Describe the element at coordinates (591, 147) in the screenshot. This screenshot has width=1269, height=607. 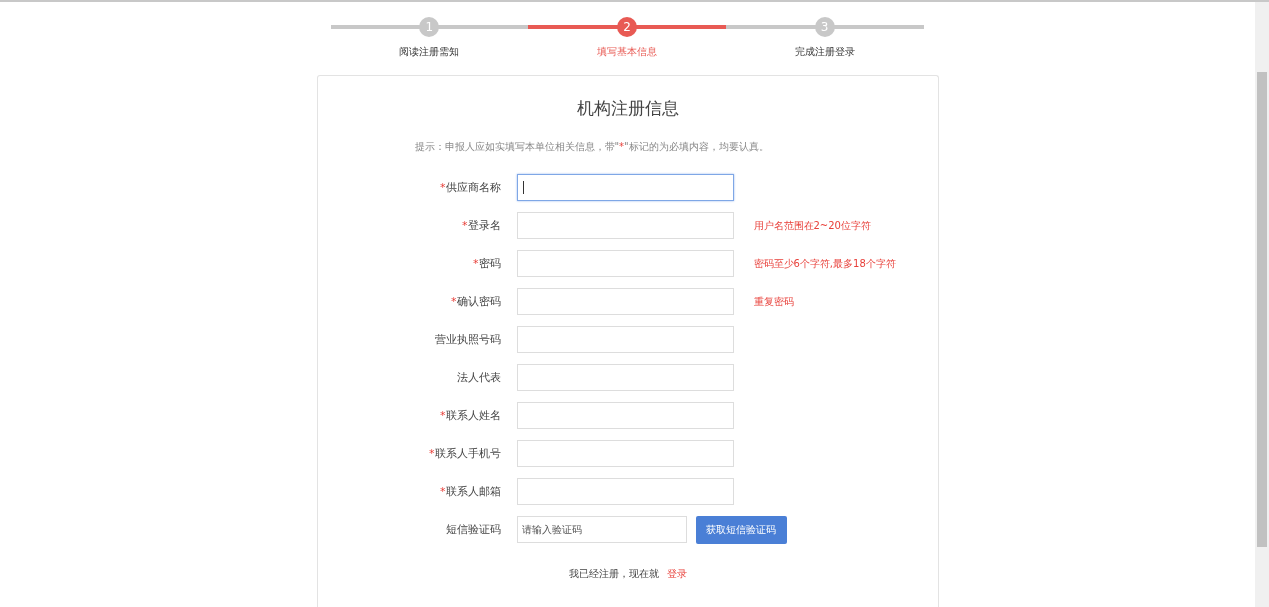
I see `hint-text: 提示：申报人应如实填写本单位相关信息，带"*"标记的为必填内容，均要认真。` at that location.